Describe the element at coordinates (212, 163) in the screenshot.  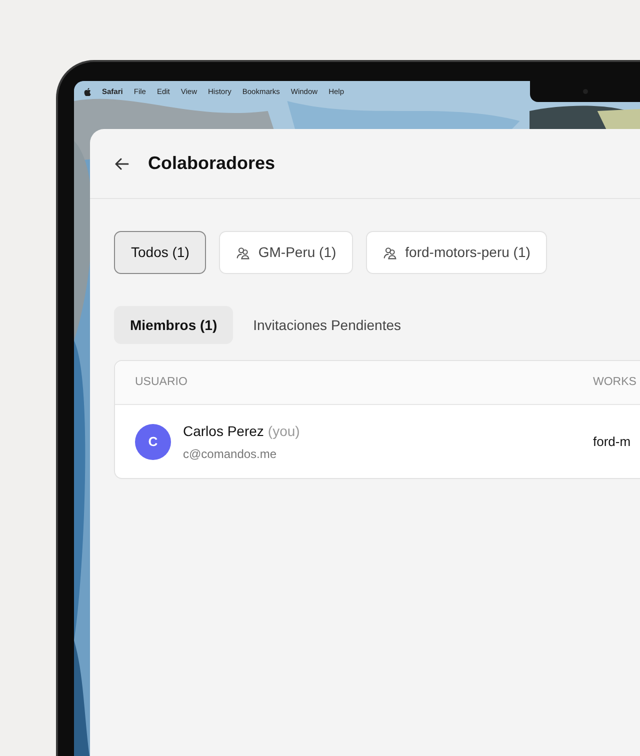
I see `page-title: Colaboradores` at that location.